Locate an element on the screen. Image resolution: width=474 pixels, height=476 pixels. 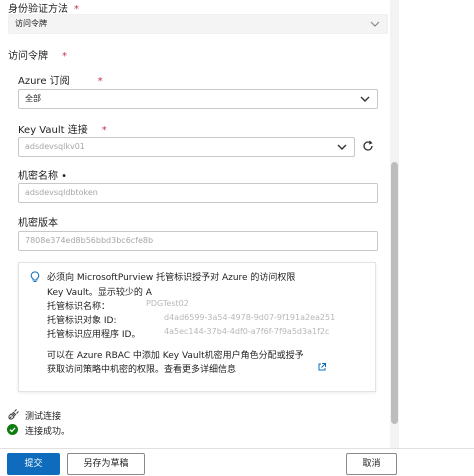
identity-name-value: PDGTest02 is located at coordinates (167, 303).